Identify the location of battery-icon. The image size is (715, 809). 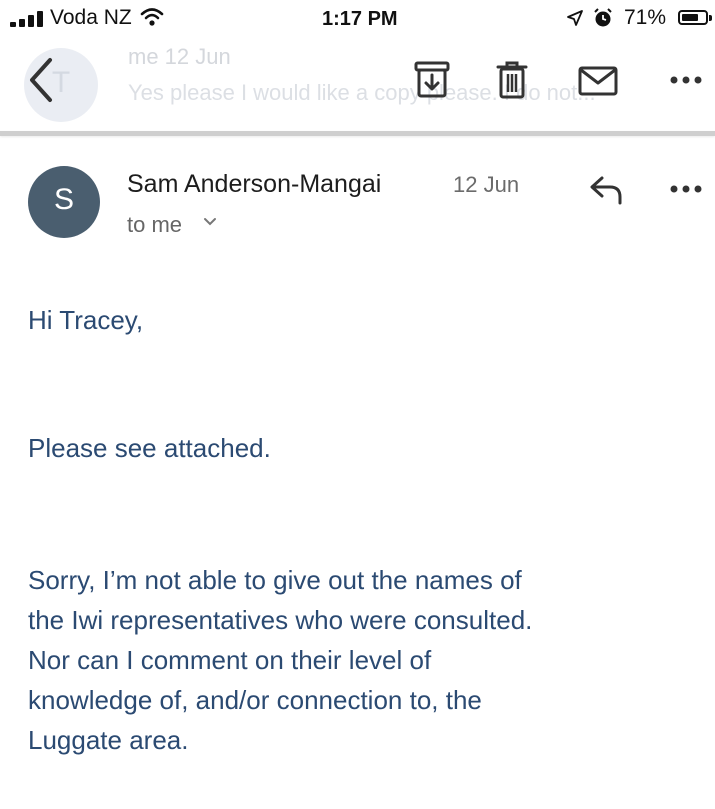
(693, 17).